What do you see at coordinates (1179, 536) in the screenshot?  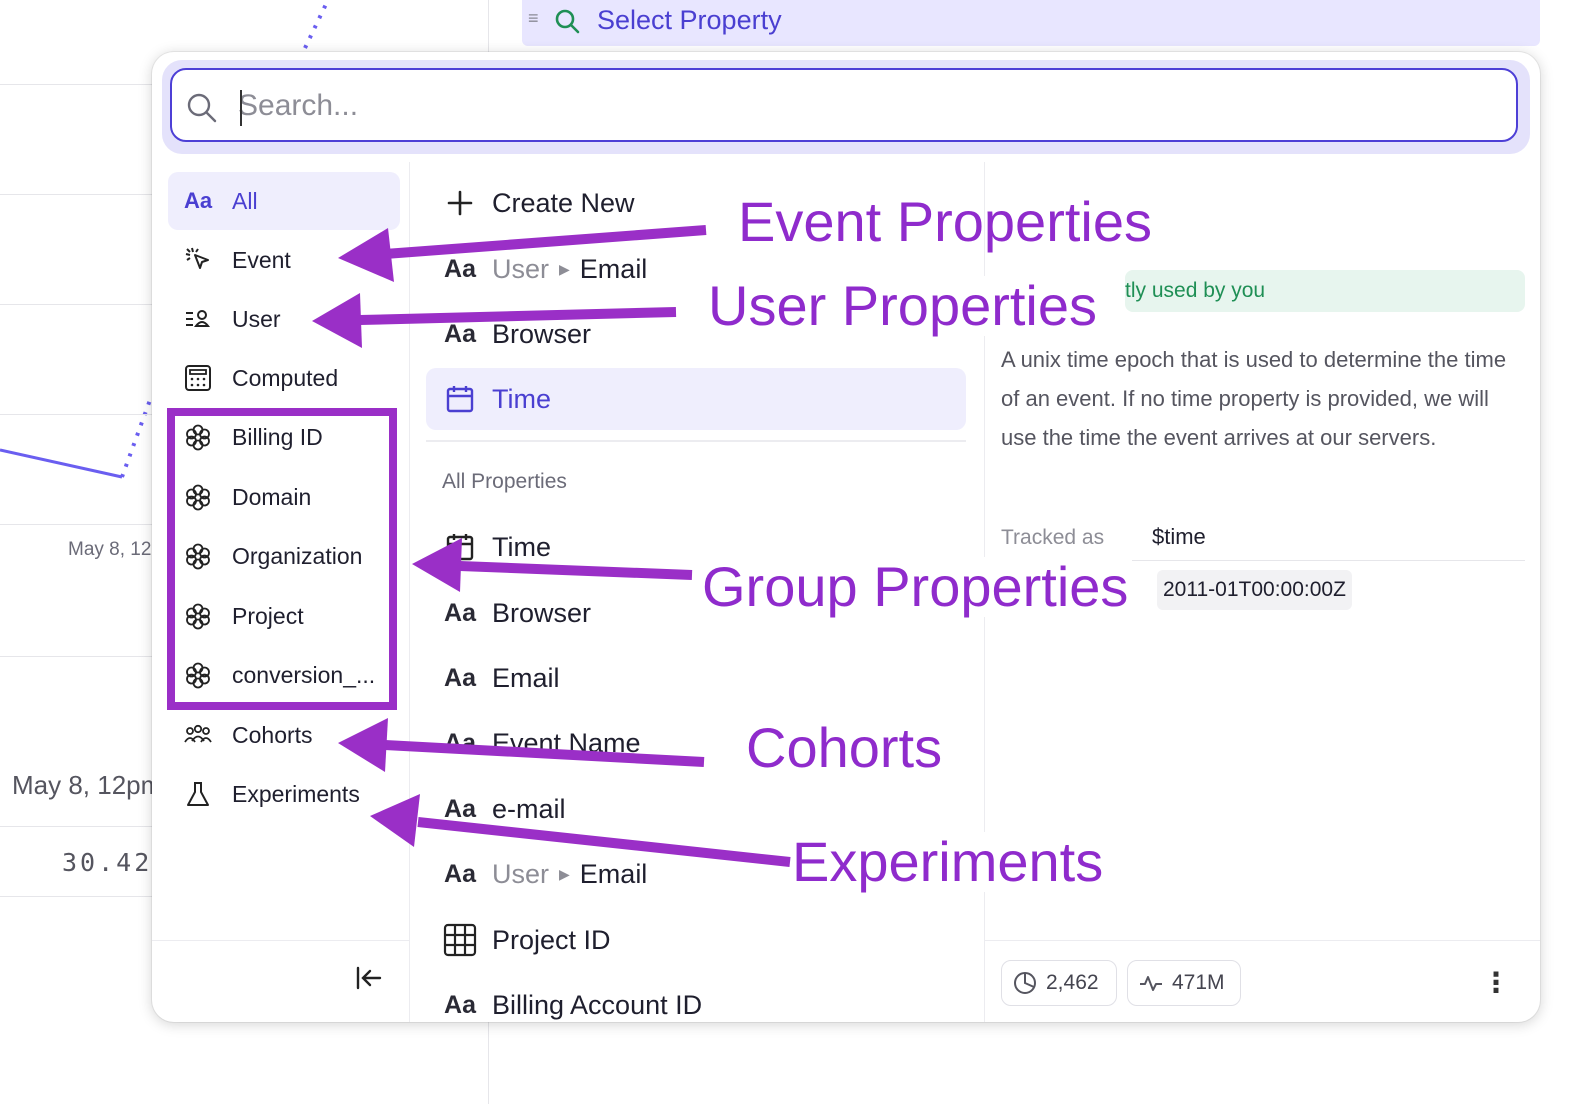 I see `tracked-as-value: $time` at bounding box center [1179, 536].